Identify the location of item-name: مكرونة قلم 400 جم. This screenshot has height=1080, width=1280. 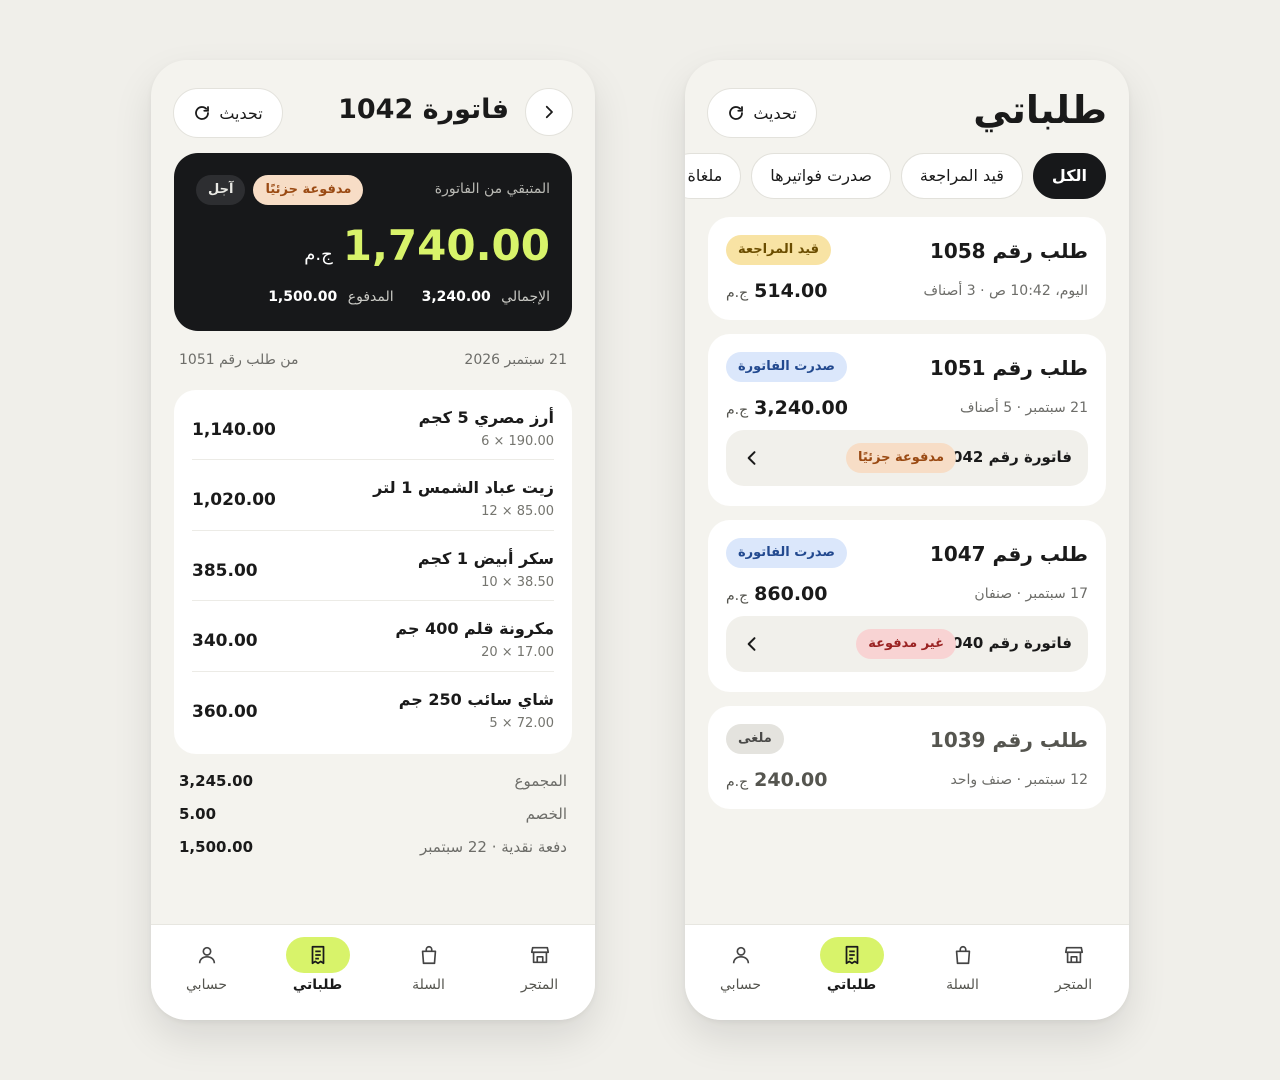
(474, 629).